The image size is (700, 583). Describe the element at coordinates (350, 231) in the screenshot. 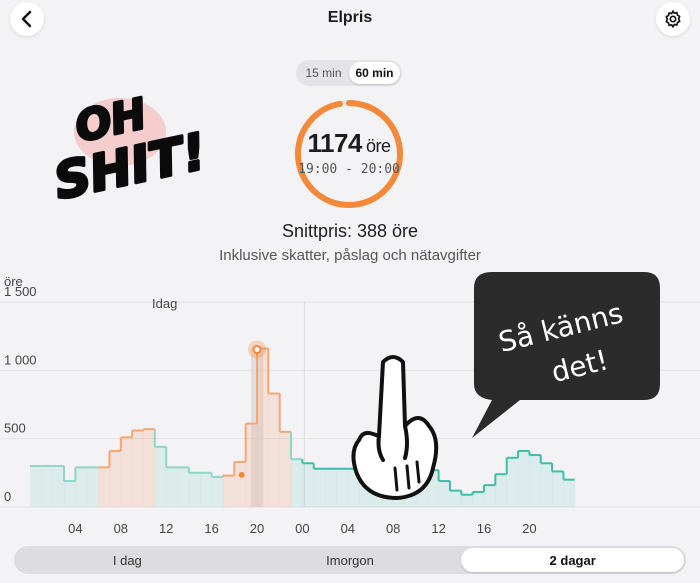

I see `average-price: Snittpris: 388 öre` at that location.